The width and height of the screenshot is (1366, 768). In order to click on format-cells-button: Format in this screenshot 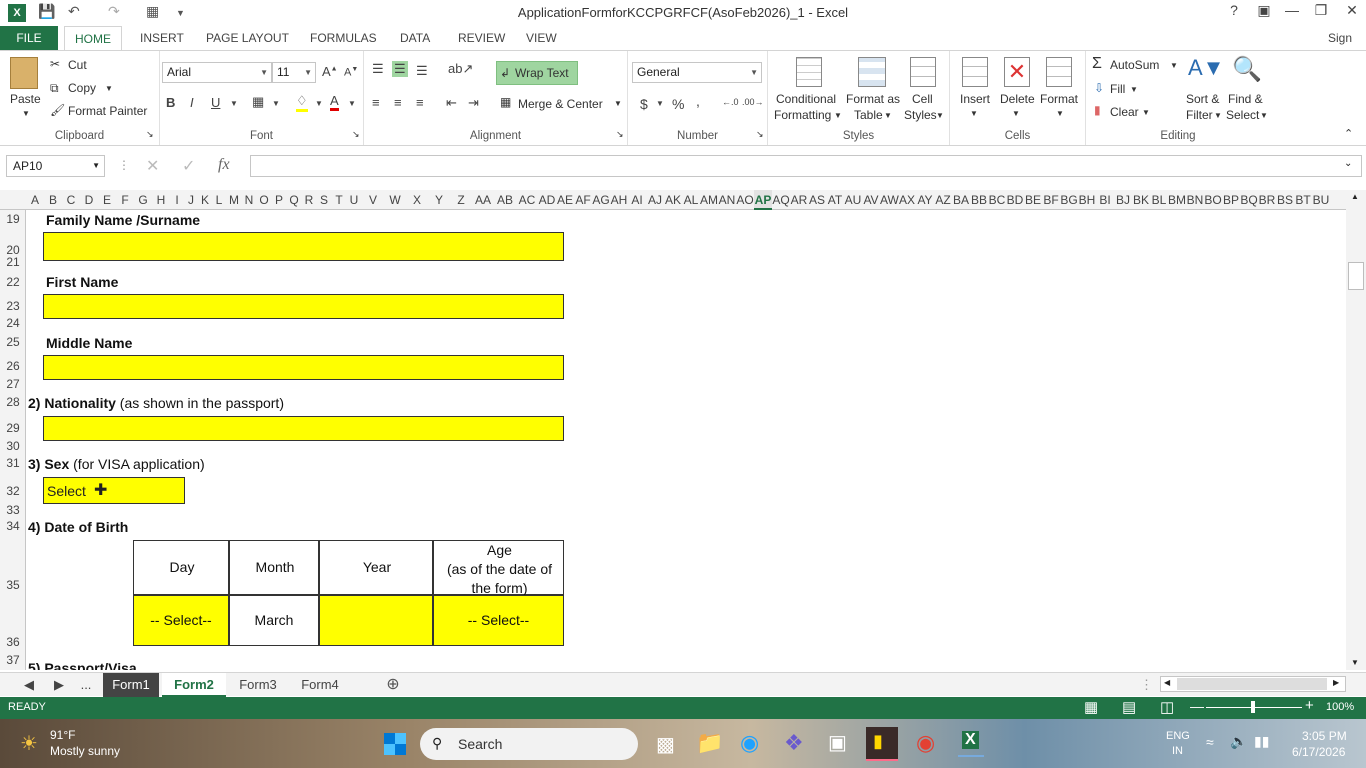, I will do `click(1059, 99)`.